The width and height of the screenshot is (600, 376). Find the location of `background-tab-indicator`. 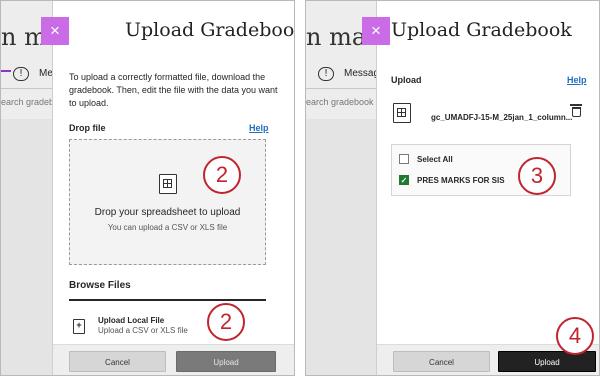

background-tab-indicator is located at coordinates (6, 71).